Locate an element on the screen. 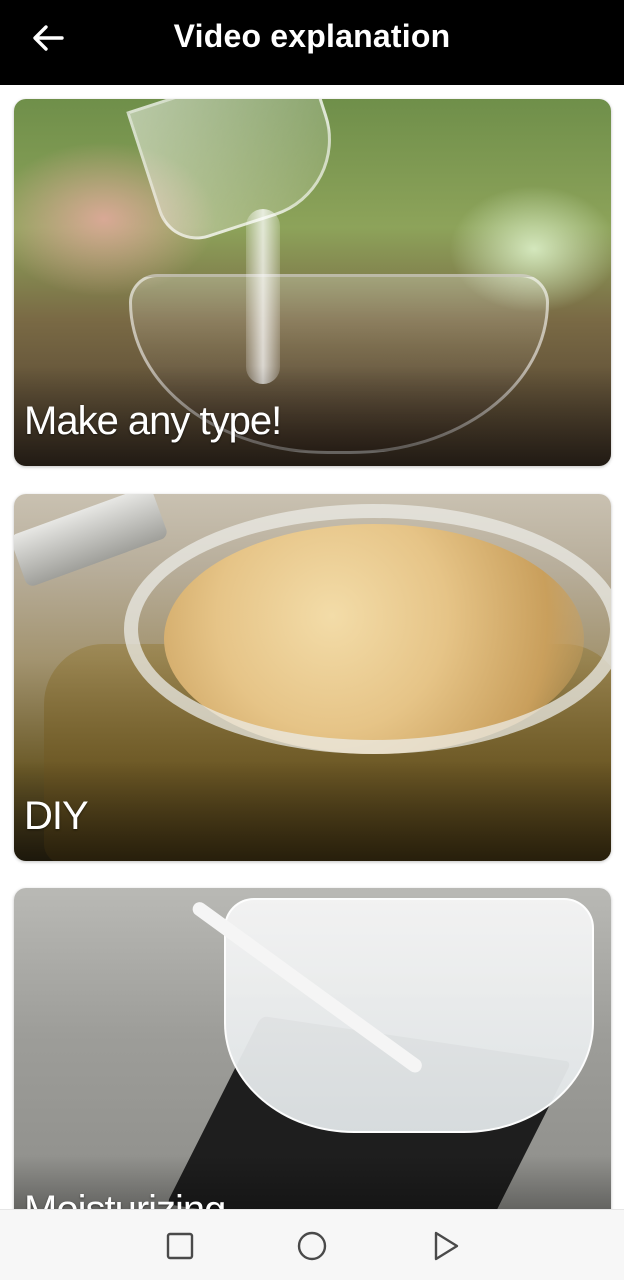  page-title: Video explanation is located at coordinates (312, 36).